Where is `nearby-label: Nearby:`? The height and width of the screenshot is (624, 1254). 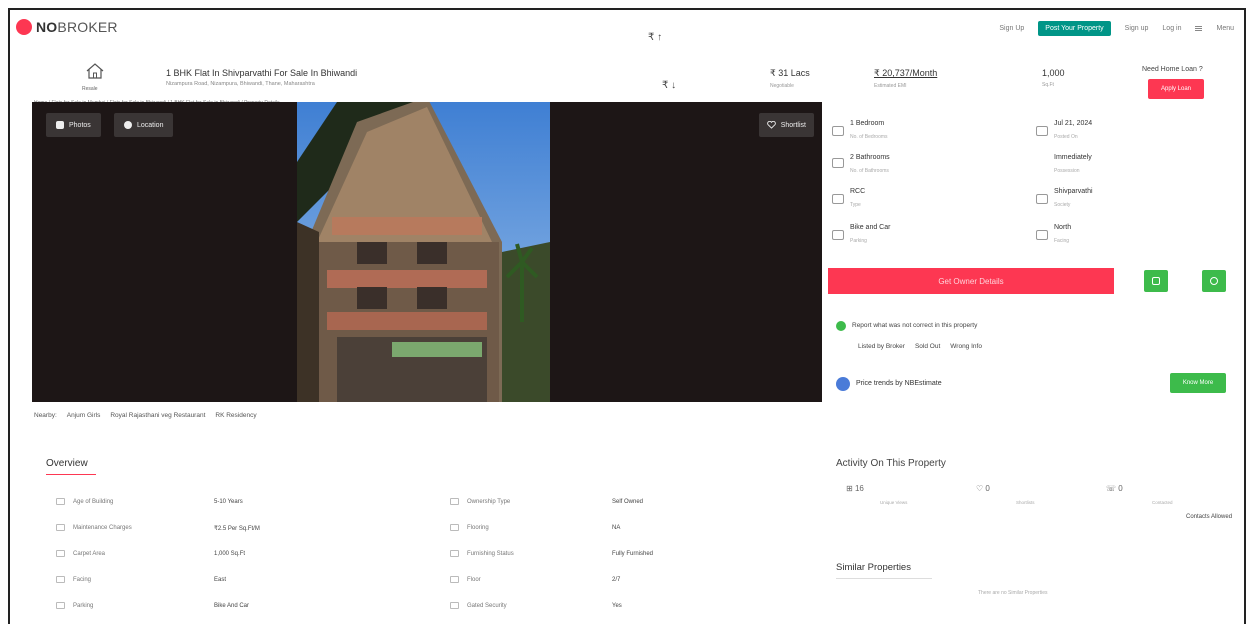
nearby-label: Nearby: is located at coordinates (45, 415).